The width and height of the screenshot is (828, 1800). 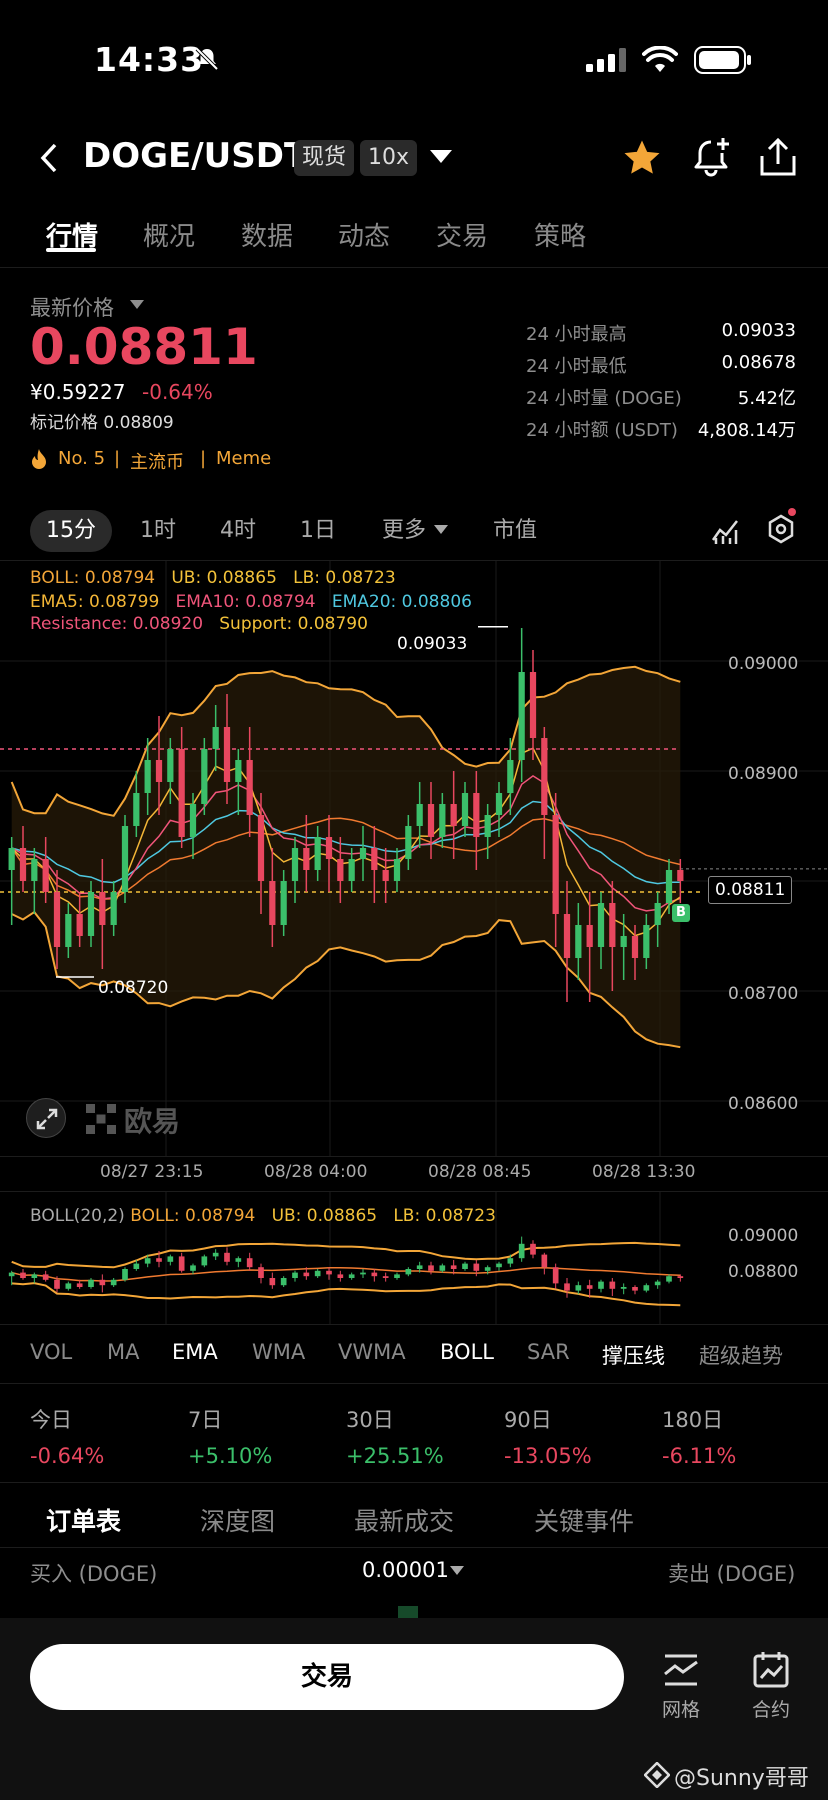 I want to click on fullscreen-button, so click(x=46, y=1118).